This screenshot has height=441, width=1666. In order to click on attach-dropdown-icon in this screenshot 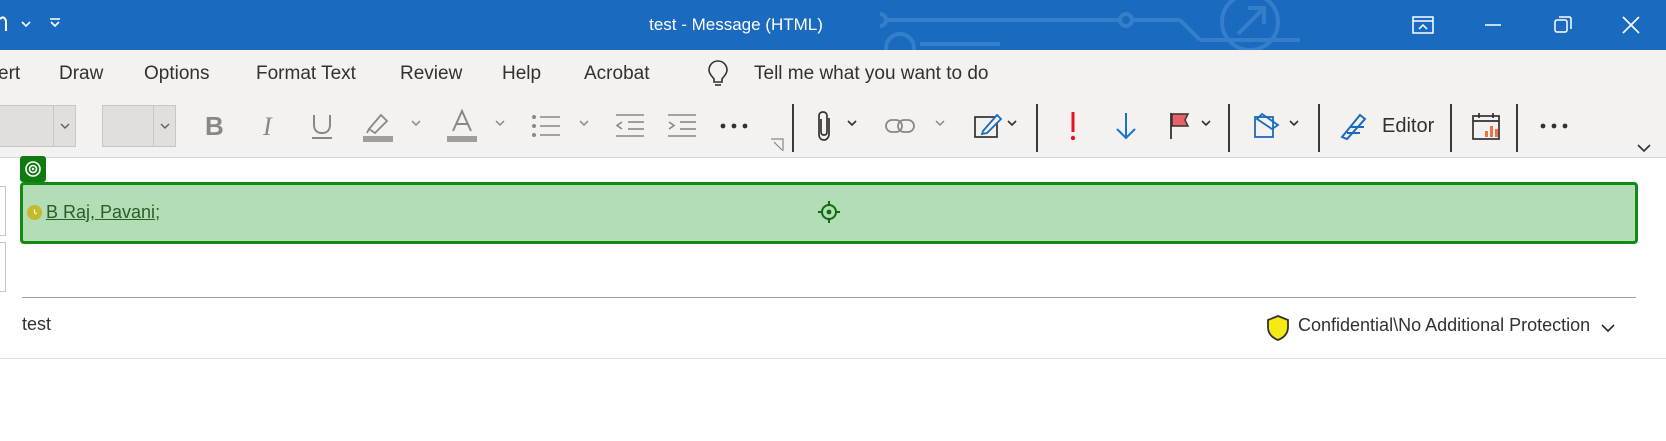, I will do `click(852, 123)`.